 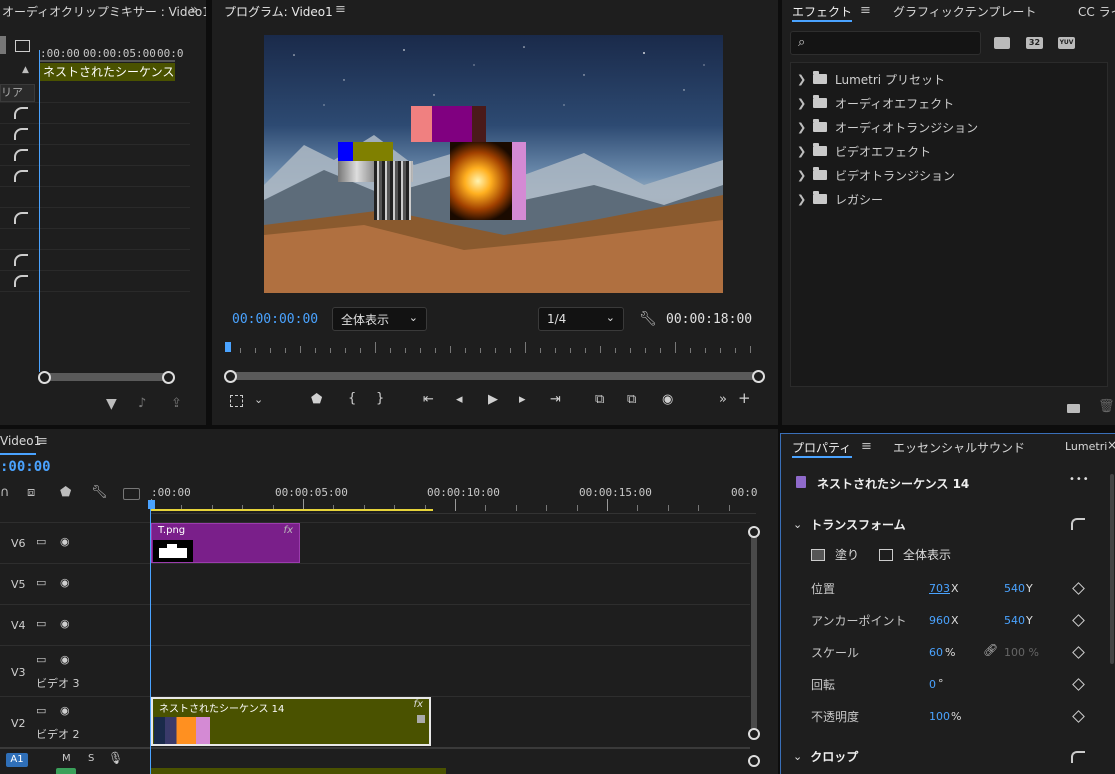 What do you see at coordinates (288, 530) in the screenshot?
I see `fx-badge: fx` at bounding box center [288, 530].